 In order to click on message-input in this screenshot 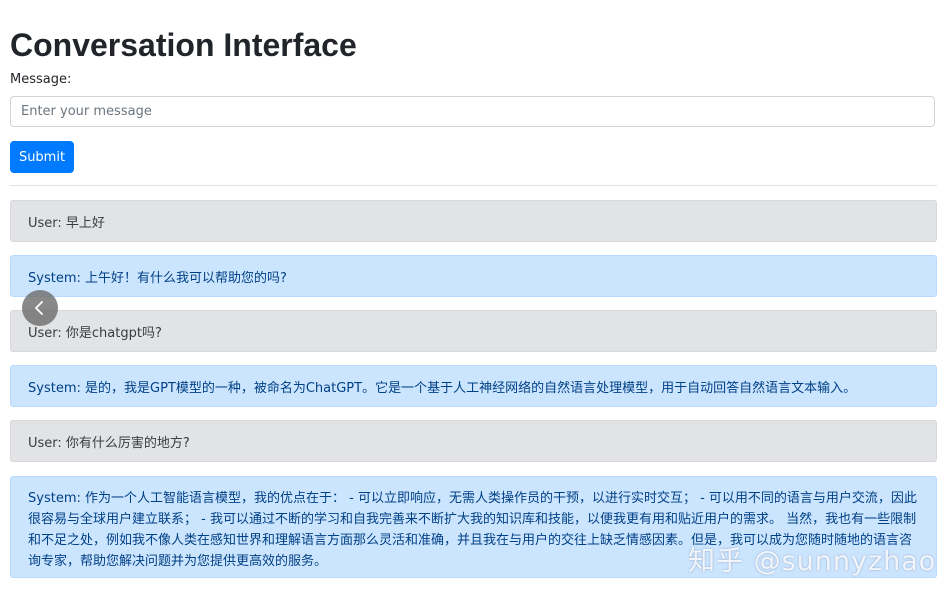, I will do `click(472, 111)`.